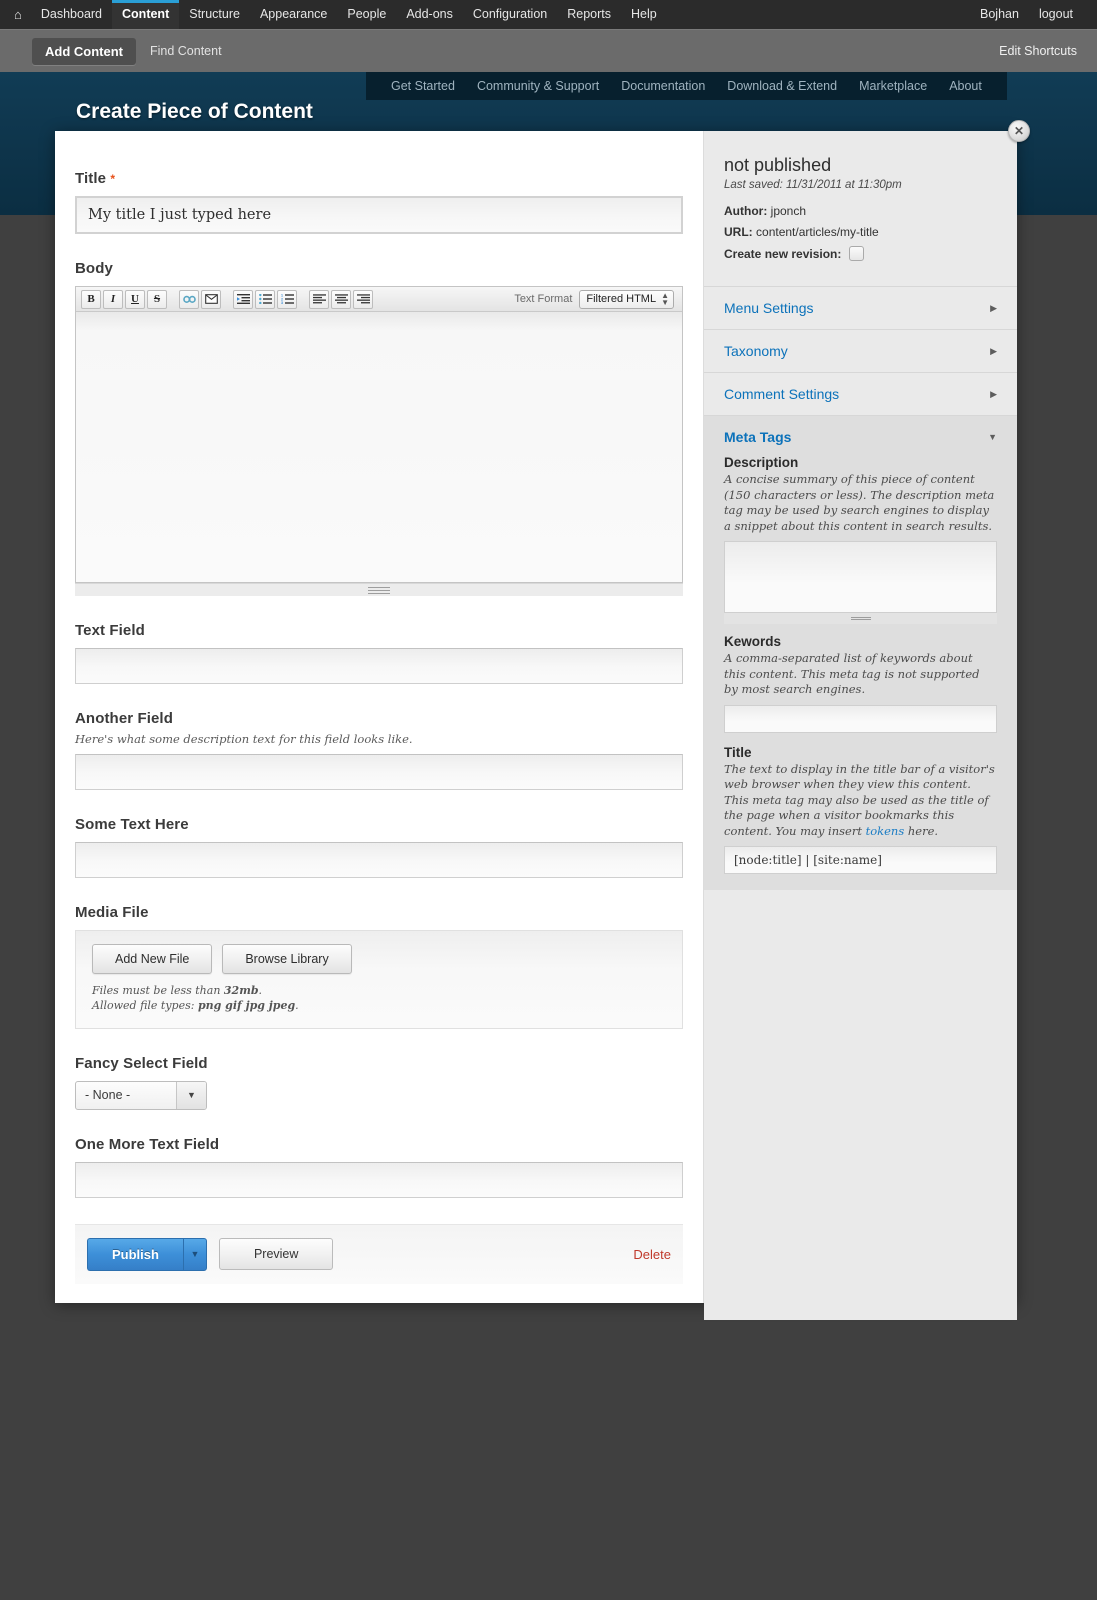  Describe the element at coordinates (1019, 131) in the screenshot. I see `close-icon: ✕` at that location.